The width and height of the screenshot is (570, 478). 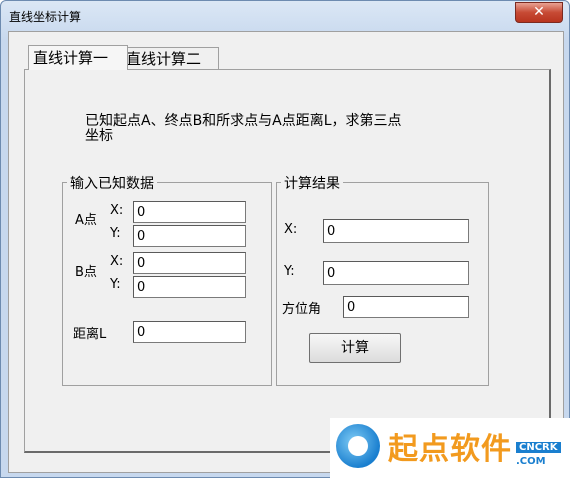 I want to click on result-x-output, so click(x=396, y=231).